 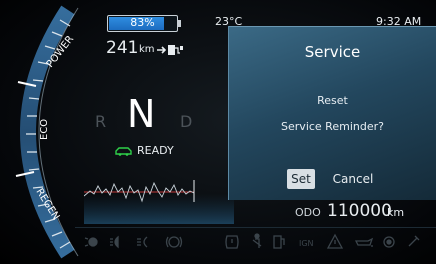 I want to click on tpms-icon, so click(x=232, y=242).